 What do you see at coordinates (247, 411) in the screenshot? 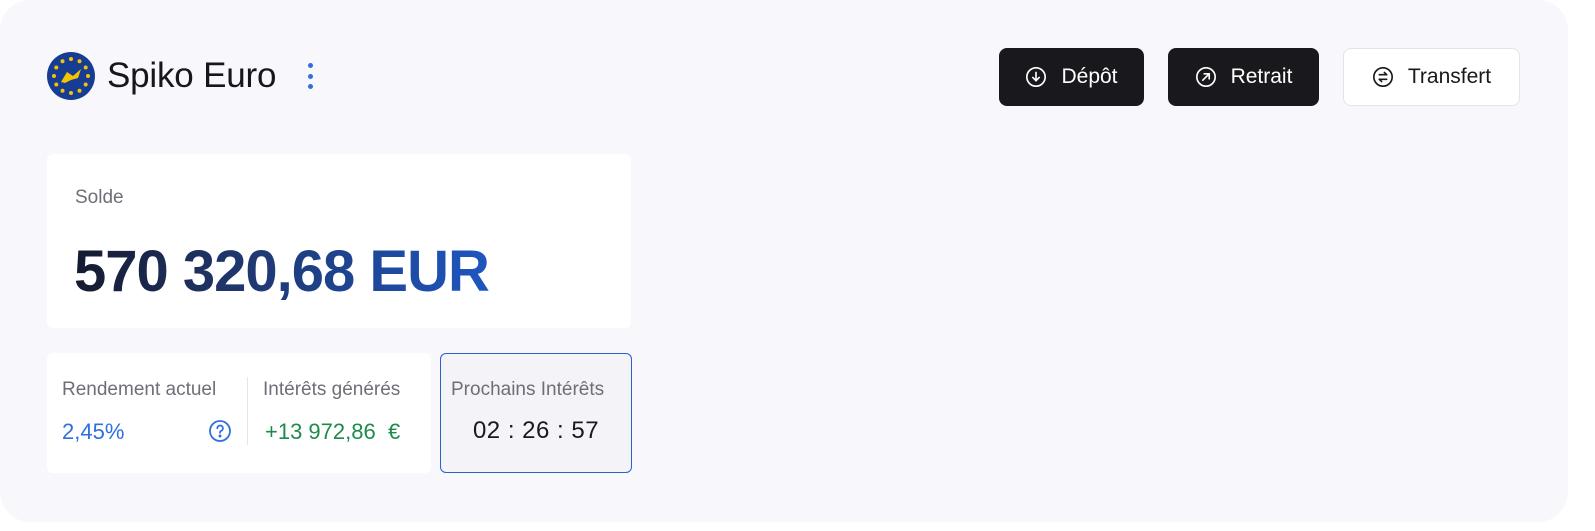
I see `stat-divider` at bounding box center [247, 411].